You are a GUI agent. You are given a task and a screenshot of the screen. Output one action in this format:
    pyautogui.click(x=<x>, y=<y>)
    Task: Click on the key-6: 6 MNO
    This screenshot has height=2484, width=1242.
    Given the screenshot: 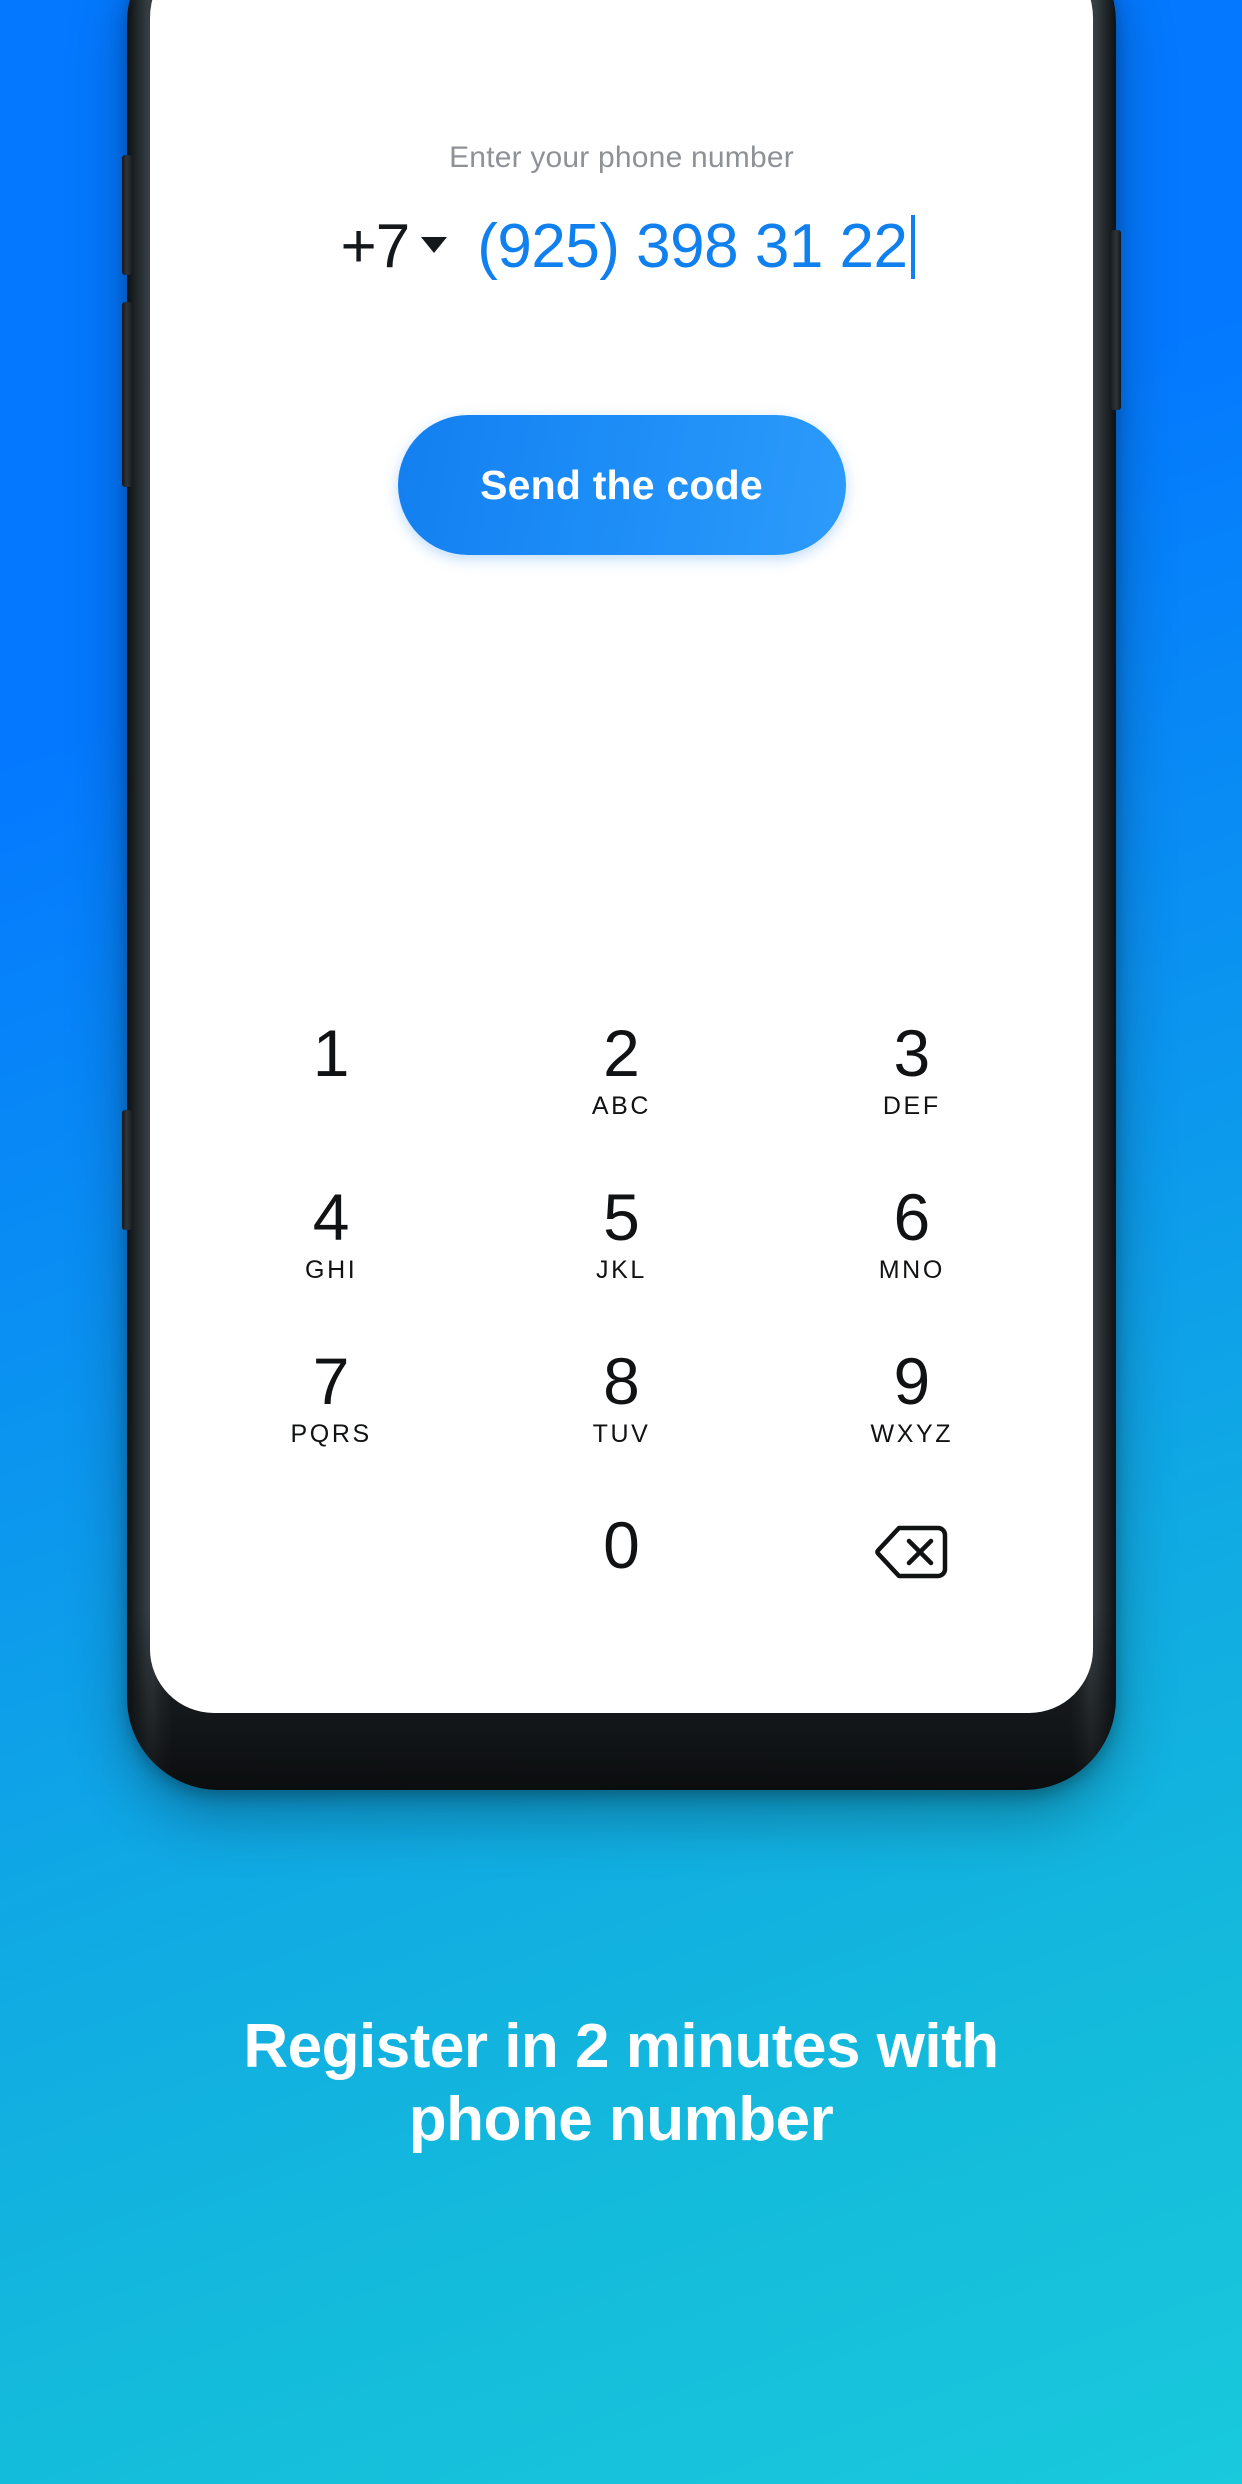 What is the action you would take?
    pyautogui.click(x=912, y=1252)
    